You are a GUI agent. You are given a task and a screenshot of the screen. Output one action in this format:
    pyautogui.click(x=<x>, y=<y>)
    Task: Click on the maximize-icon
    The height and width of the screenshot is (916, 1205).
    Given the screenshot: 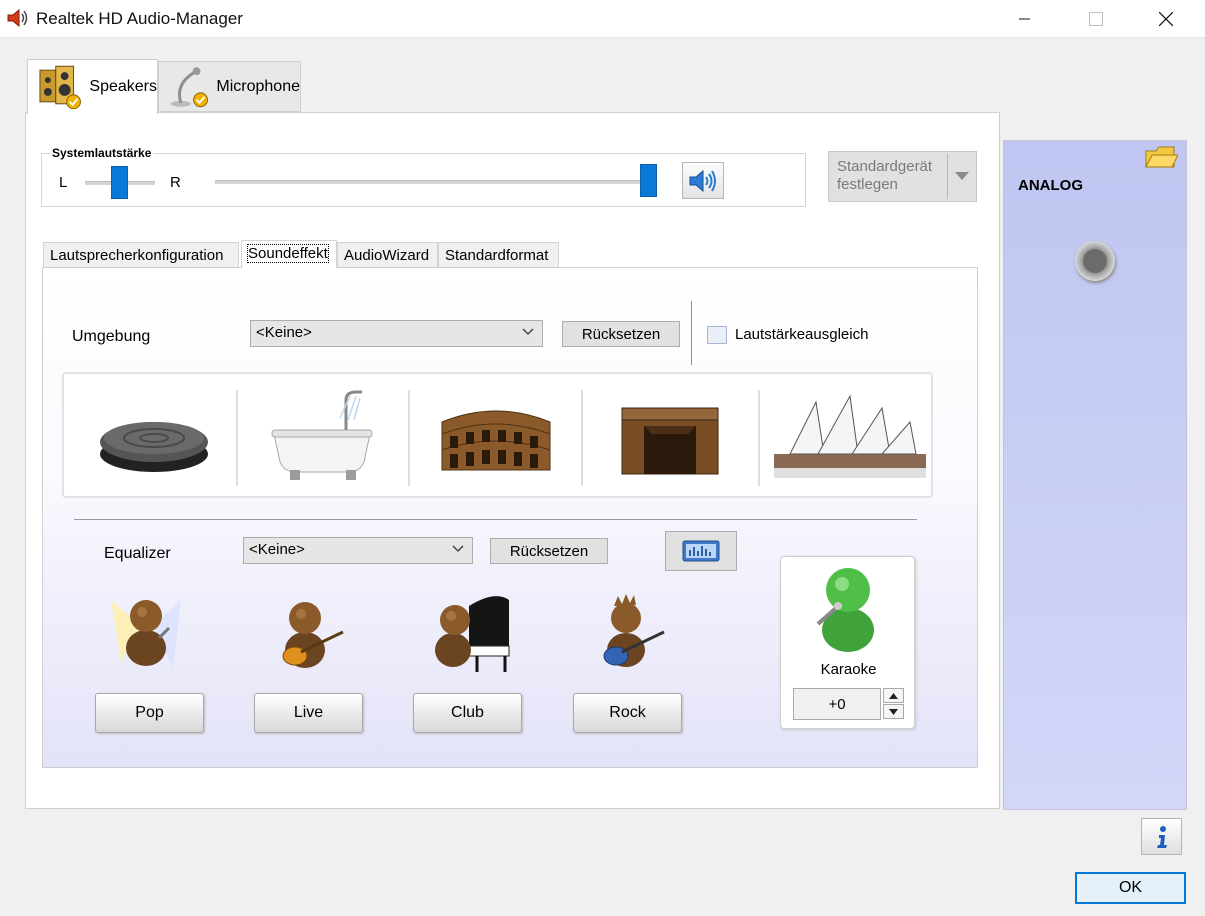 What is the action you would take?
    pyautogui.click(x=1096, y=19)
    